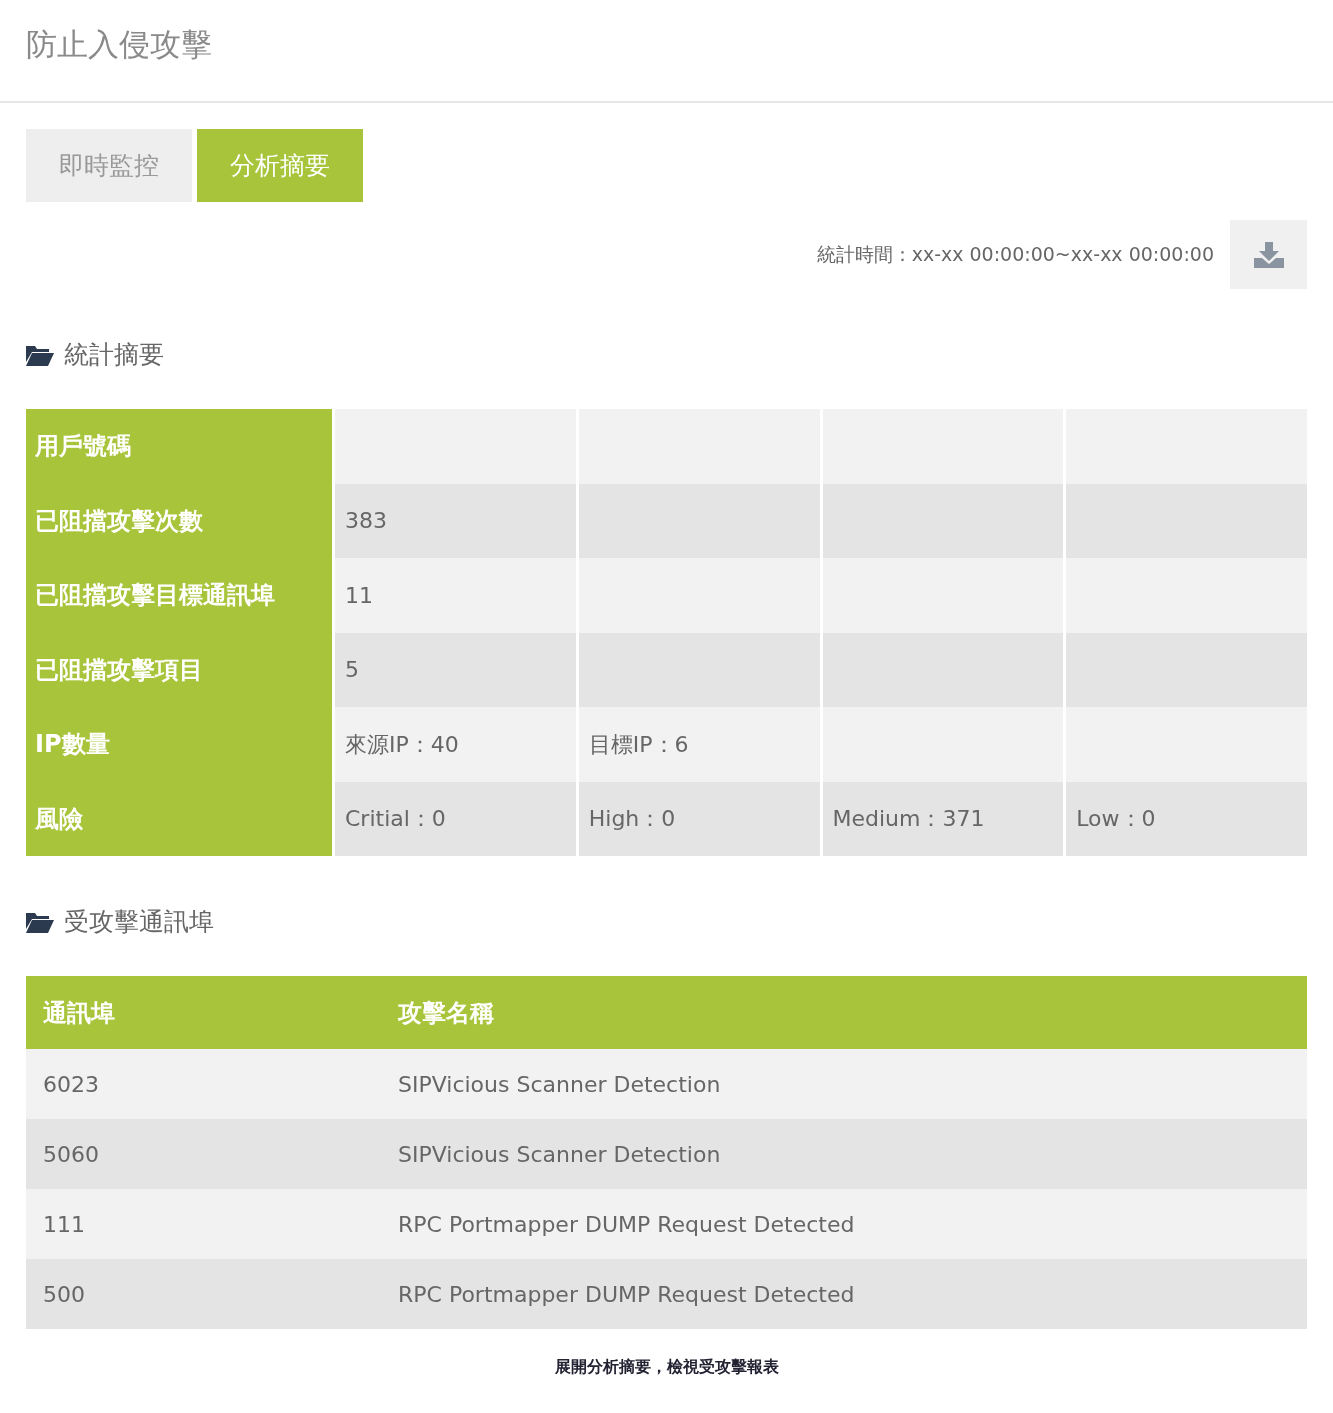  What do you see at coordinates (179, 669) in the screenshot?
I see `row-label: 已阻擋攻擊項目` at bounding box center [179, 669].